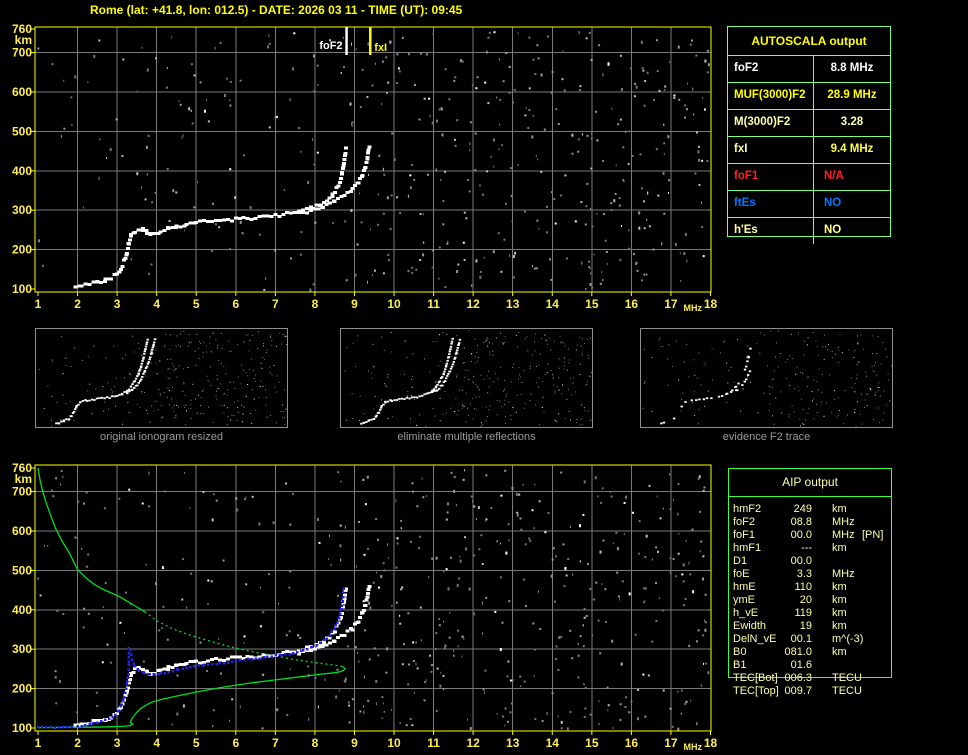 The image size is (968, 755). What do you see at coordinates (156, 743) in the screenshot?
I see `svg-text: 4` at bounding box center [156, 743].